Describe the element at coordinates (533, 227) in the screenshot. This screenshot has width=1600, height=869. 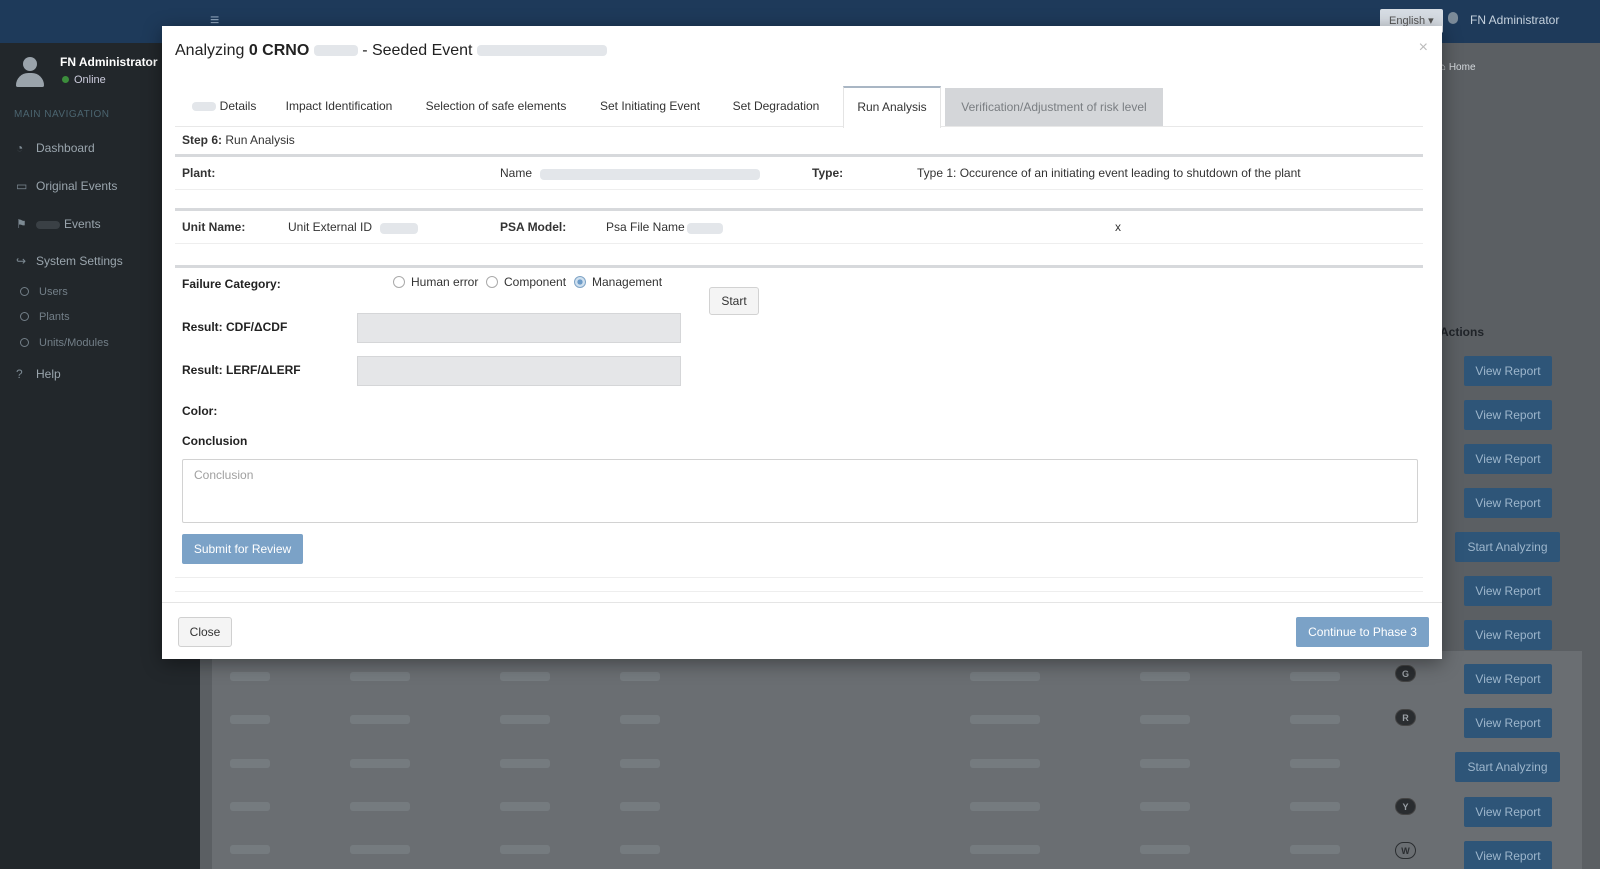
I see `psa-model-label: PSA Model:` at that location.